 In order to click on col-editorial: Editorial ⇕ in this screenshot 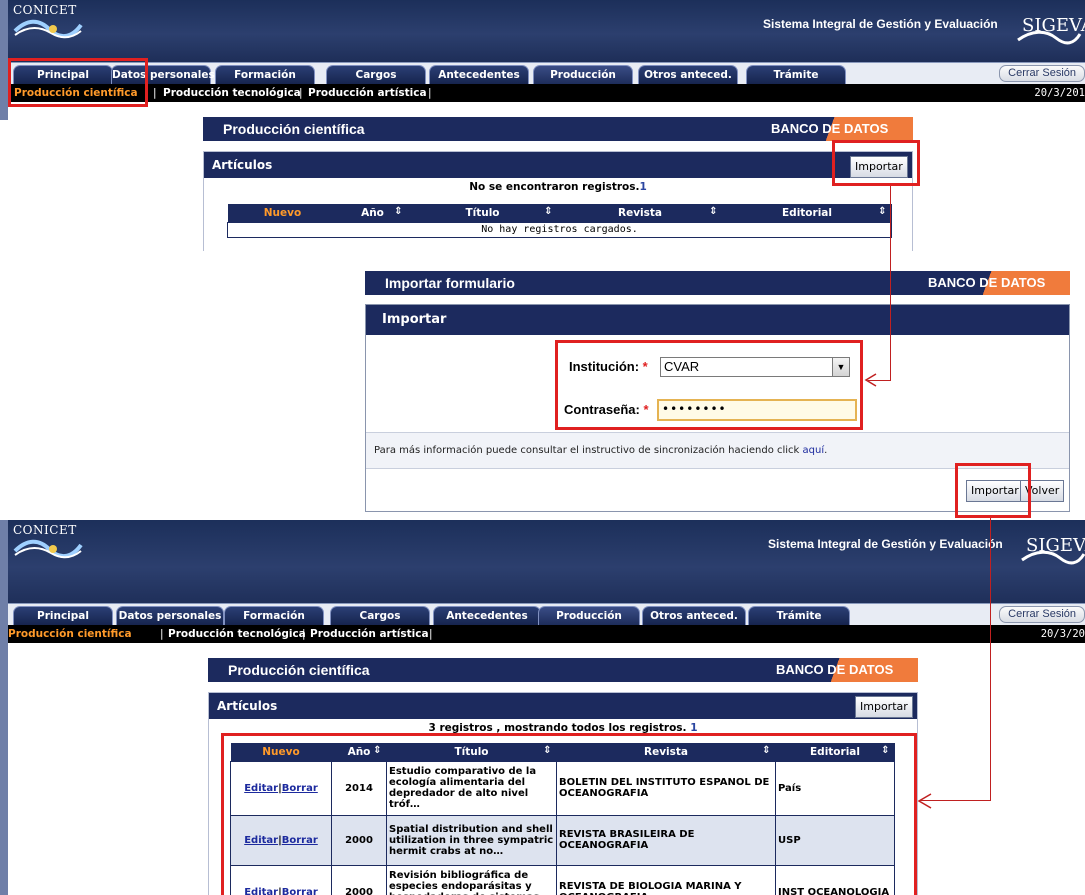, I will do `click(807, 213)`.